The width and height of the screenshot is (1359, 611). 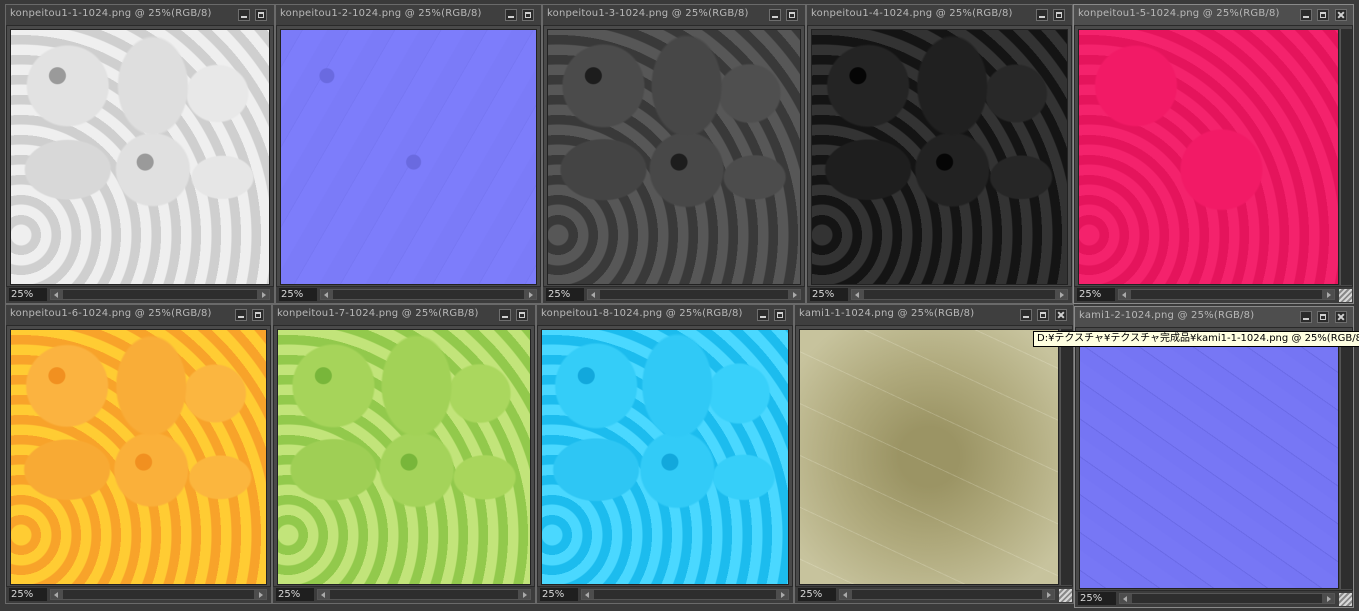 I want to click on document-window-6: konpeitou1-6-1024.png @ 25%(RGB/8) 25%, so click(x=138, y=454).